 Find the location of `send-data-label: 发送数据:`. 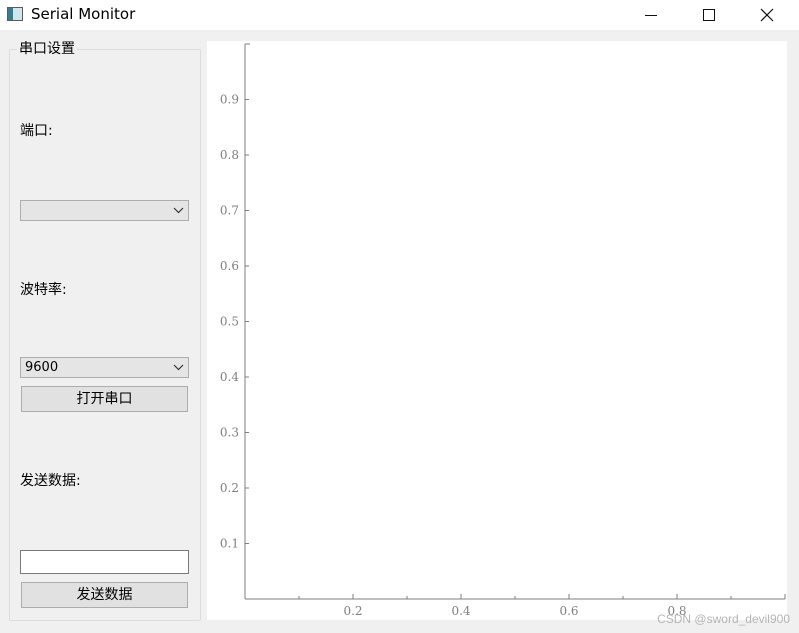

send-data-label: 发送数据: is located at coordinates (50, 481).